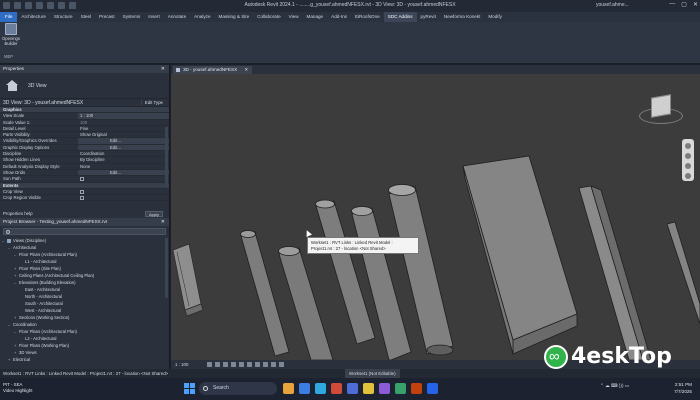 Image resolution: width=700 pixels, height=400 pixels. I want to click on tab-structure: Structure, so click(63, 17).